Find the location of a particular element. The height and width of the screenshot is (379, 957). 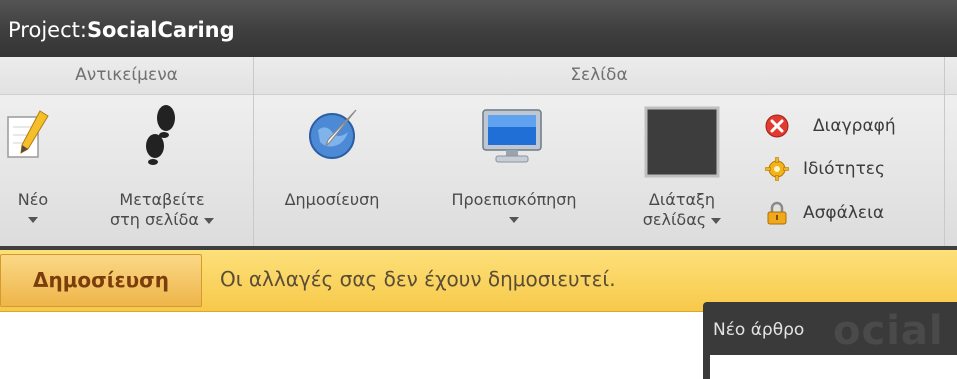

page-layout-button: Διάταξη σελίδας is located at coordinates (682, 169).